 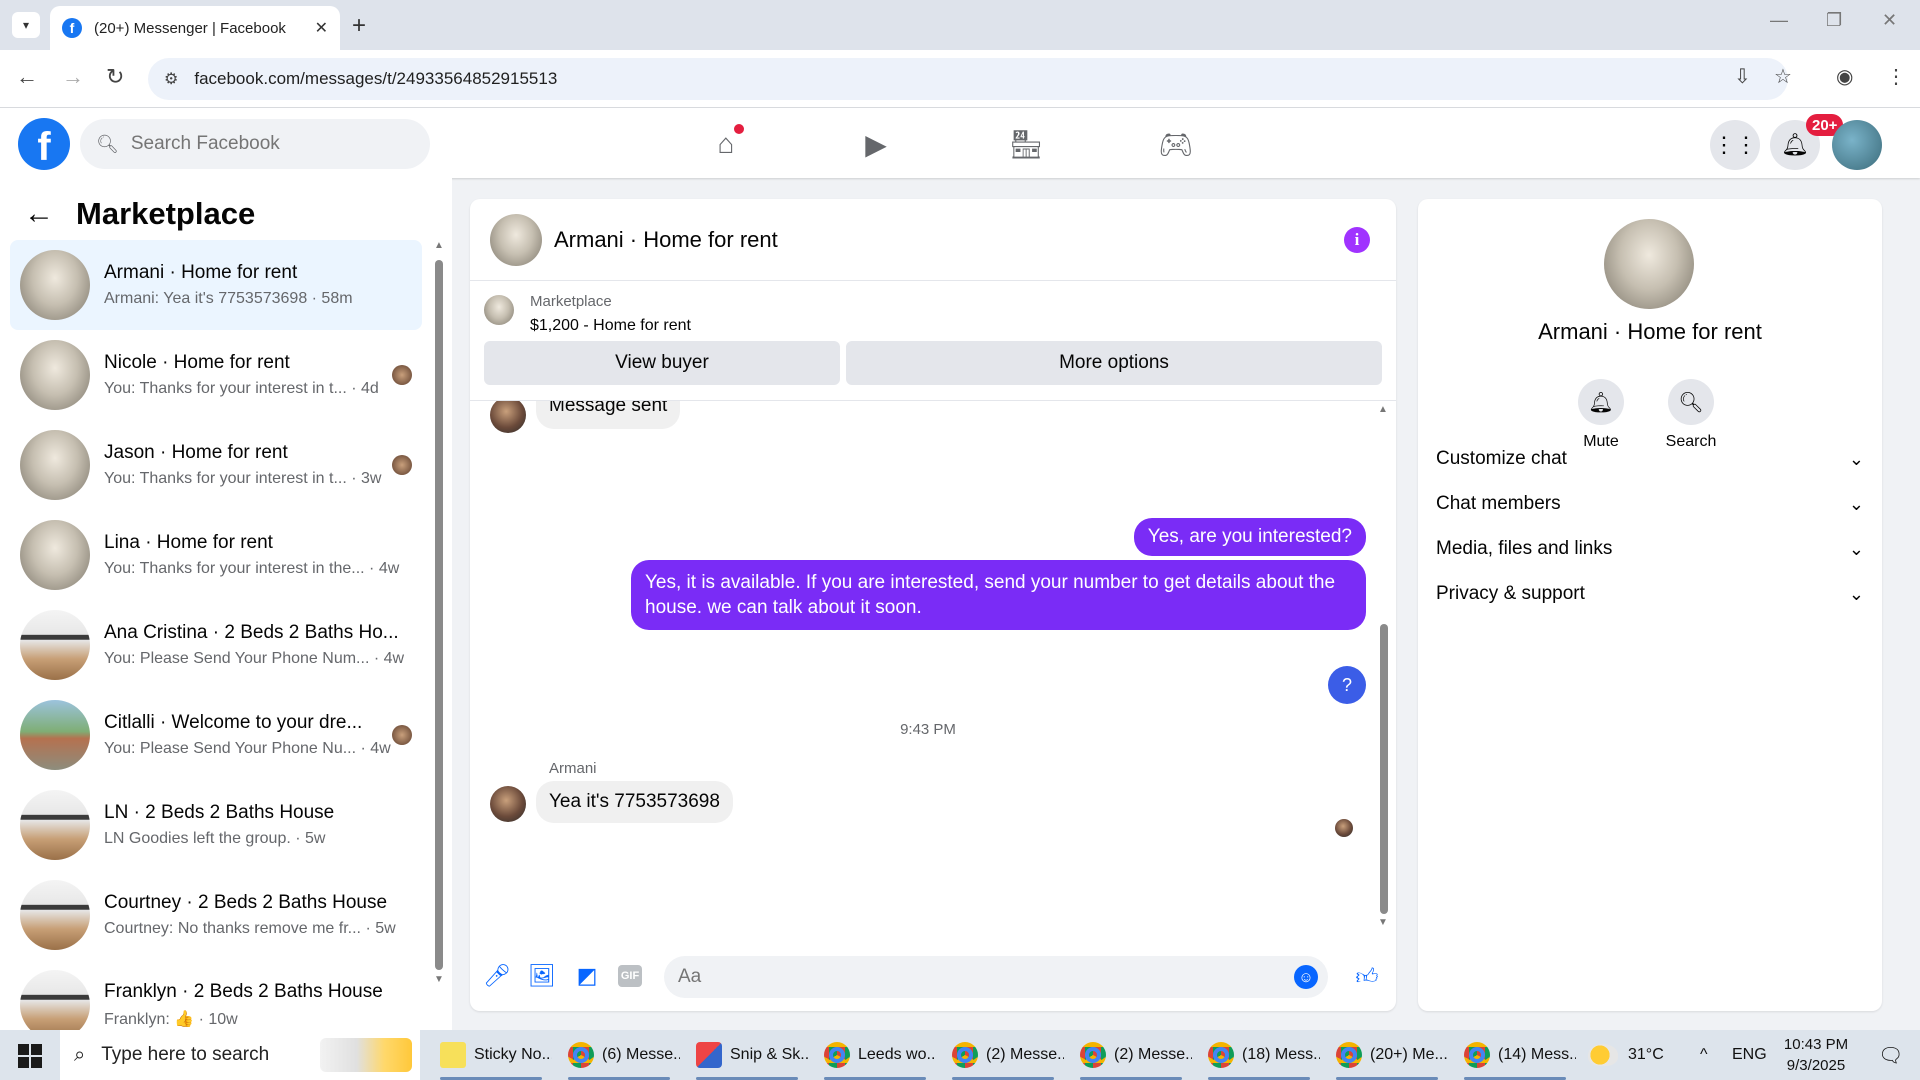 I want to click on windows-start-icon, so click(x=30, y=1056).